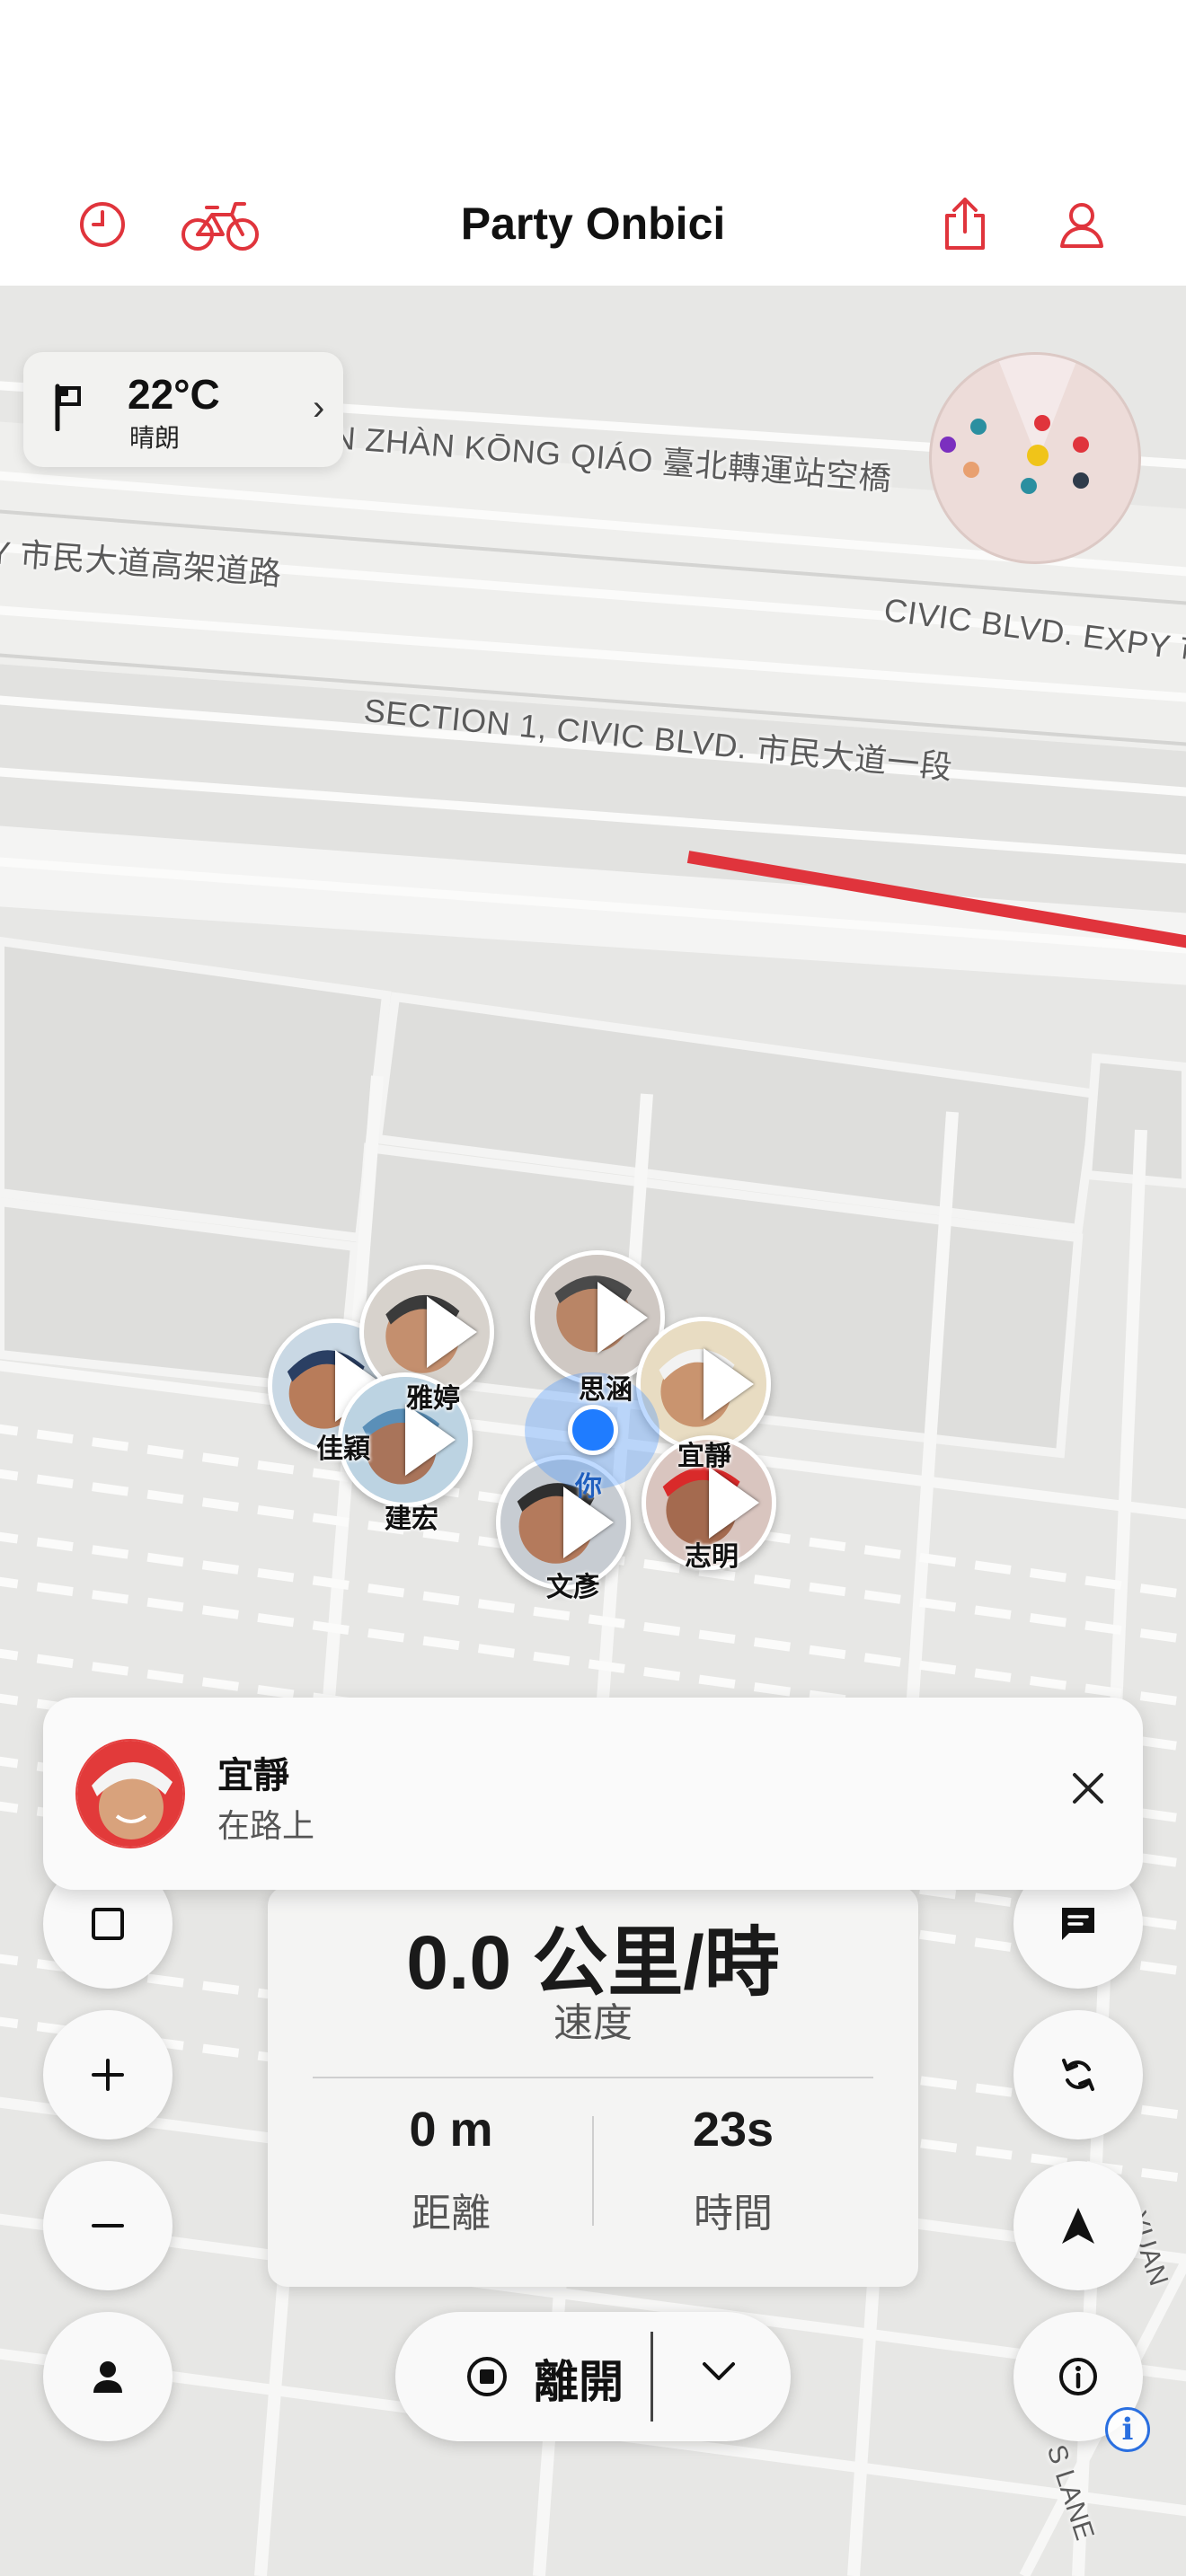 The width and height of the screenshot is (1186, 2576). Describe the element at coordinates (487, 2379) in the screenshot. I see `stop-icon` at that location.